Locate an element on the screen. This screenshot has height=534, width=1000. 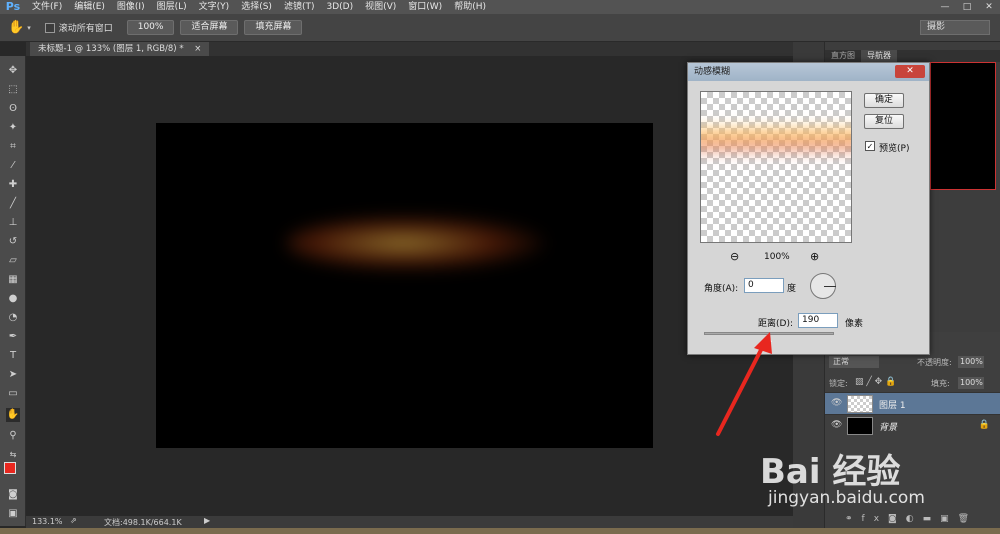
preview-blur-streak is located at coordinates (776, 140).